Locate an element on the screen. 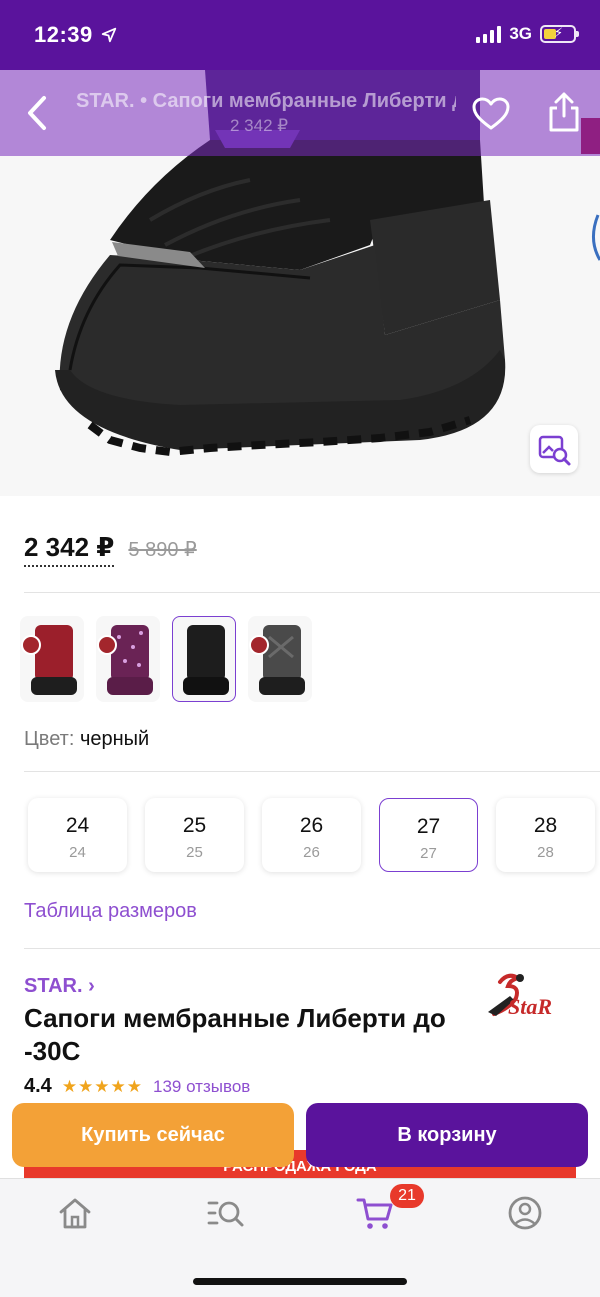 The image size is (600, 1297). price-row: 2 342 ₽ 5 890 ₽ is located at coordinates (110, 549).